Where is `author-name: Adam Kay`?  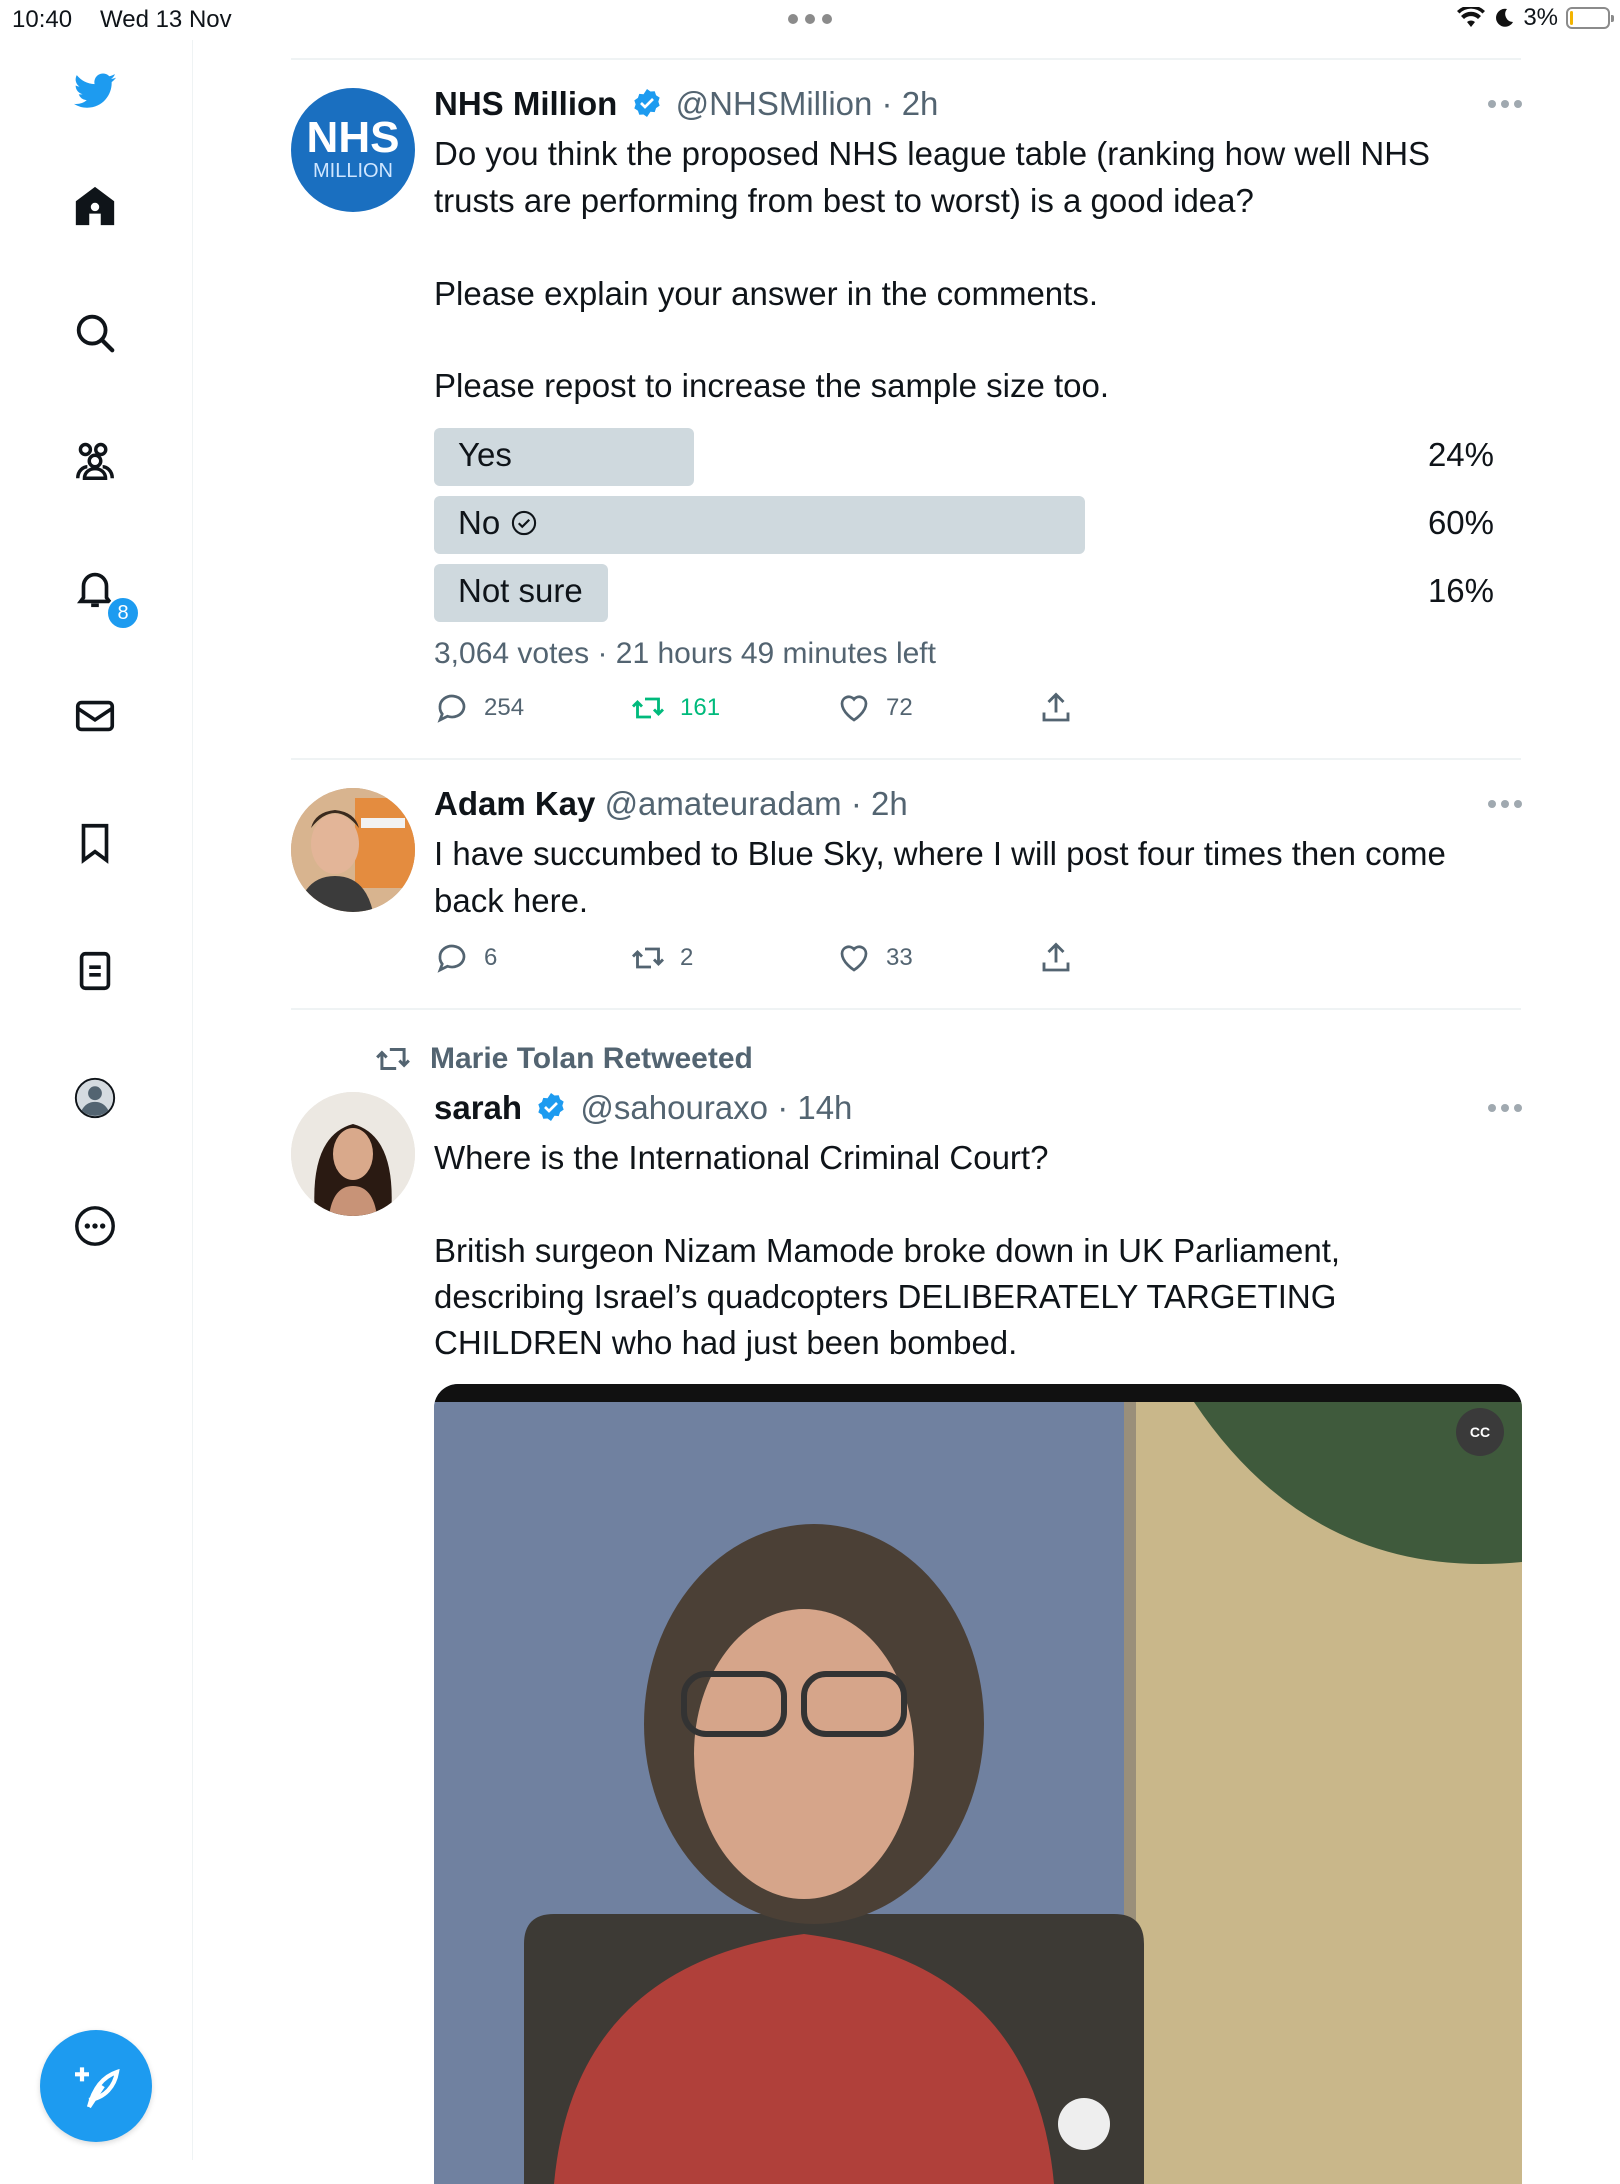 author-name: Adam Kay is located at coordinates (514, 803).